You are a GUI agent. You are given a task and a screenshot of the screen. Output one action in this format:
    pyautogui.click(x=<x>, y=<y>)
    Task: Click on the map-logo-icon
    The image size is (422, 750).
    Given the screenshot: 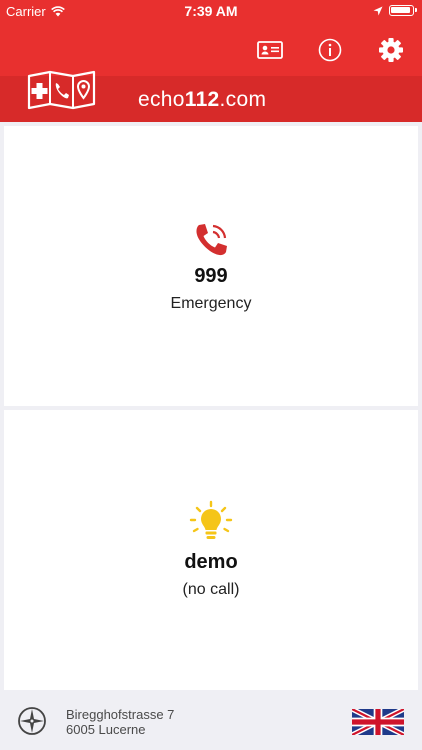 What is the action you would take?
    pyautogui.click(x=61, y=90)
    